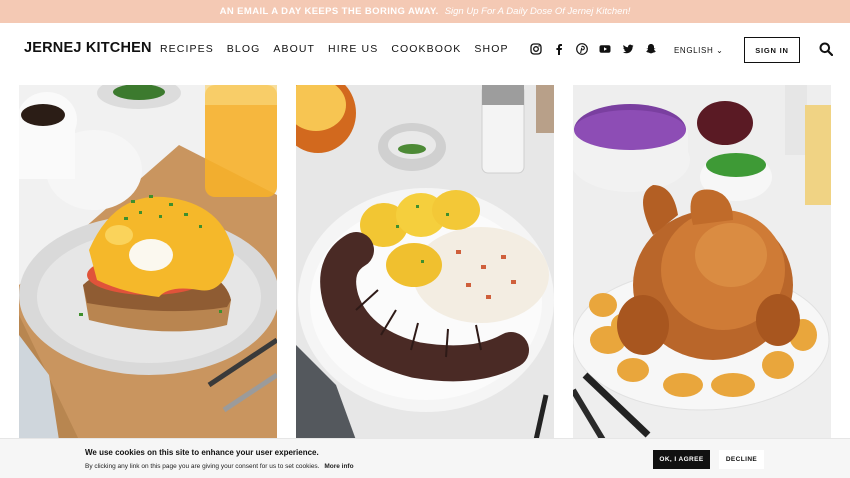  I want to click on instagram-icon, so click(536, 49).